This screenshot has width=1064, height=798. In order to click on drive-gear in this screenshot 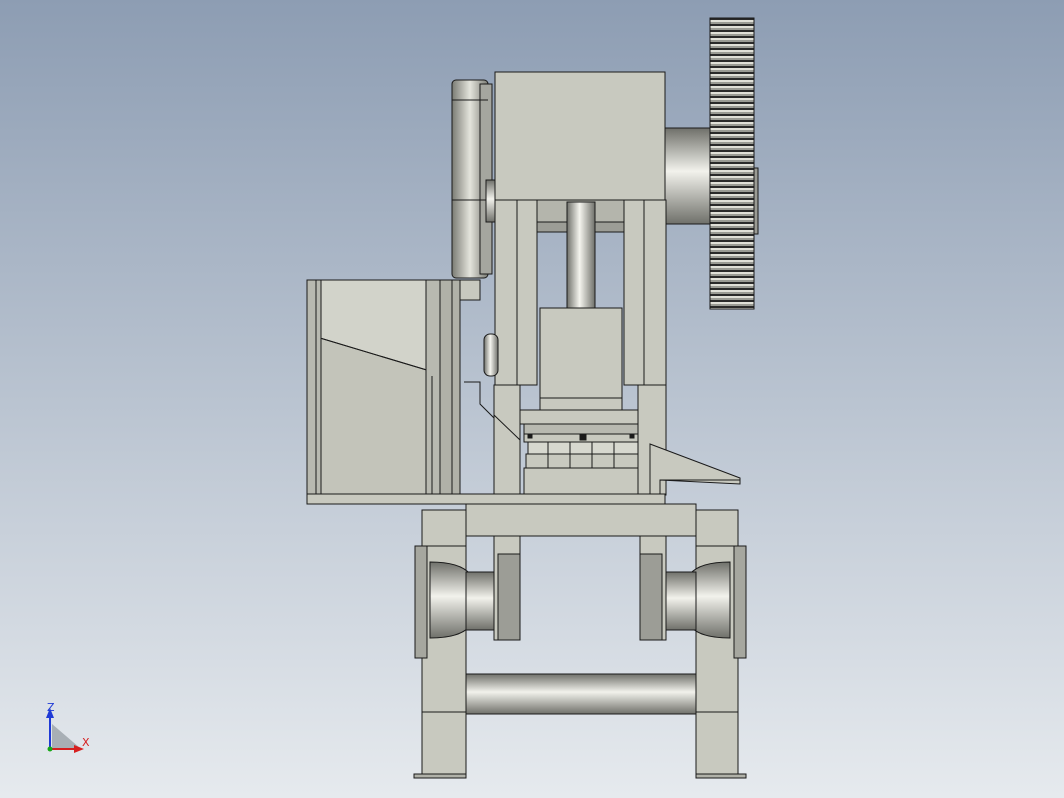, I will do `click(732, 163)`.